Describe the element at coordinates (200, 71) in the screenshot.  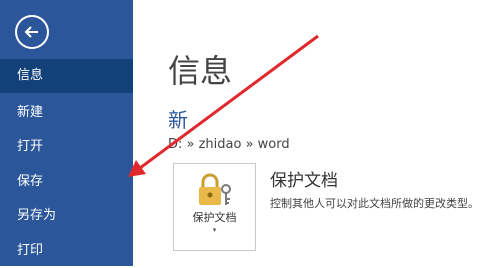
I see `page-title: 信息` at that location.